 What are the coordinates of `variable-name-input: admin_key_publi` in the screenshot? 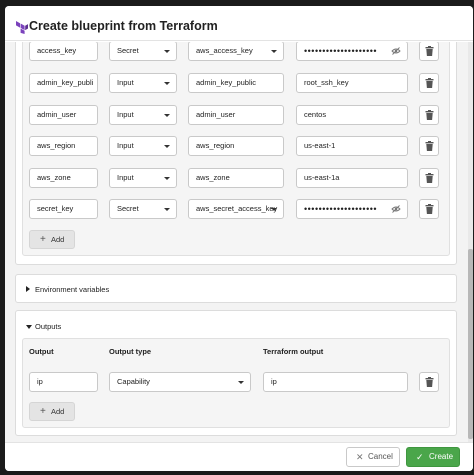 It's located at (63, 83).